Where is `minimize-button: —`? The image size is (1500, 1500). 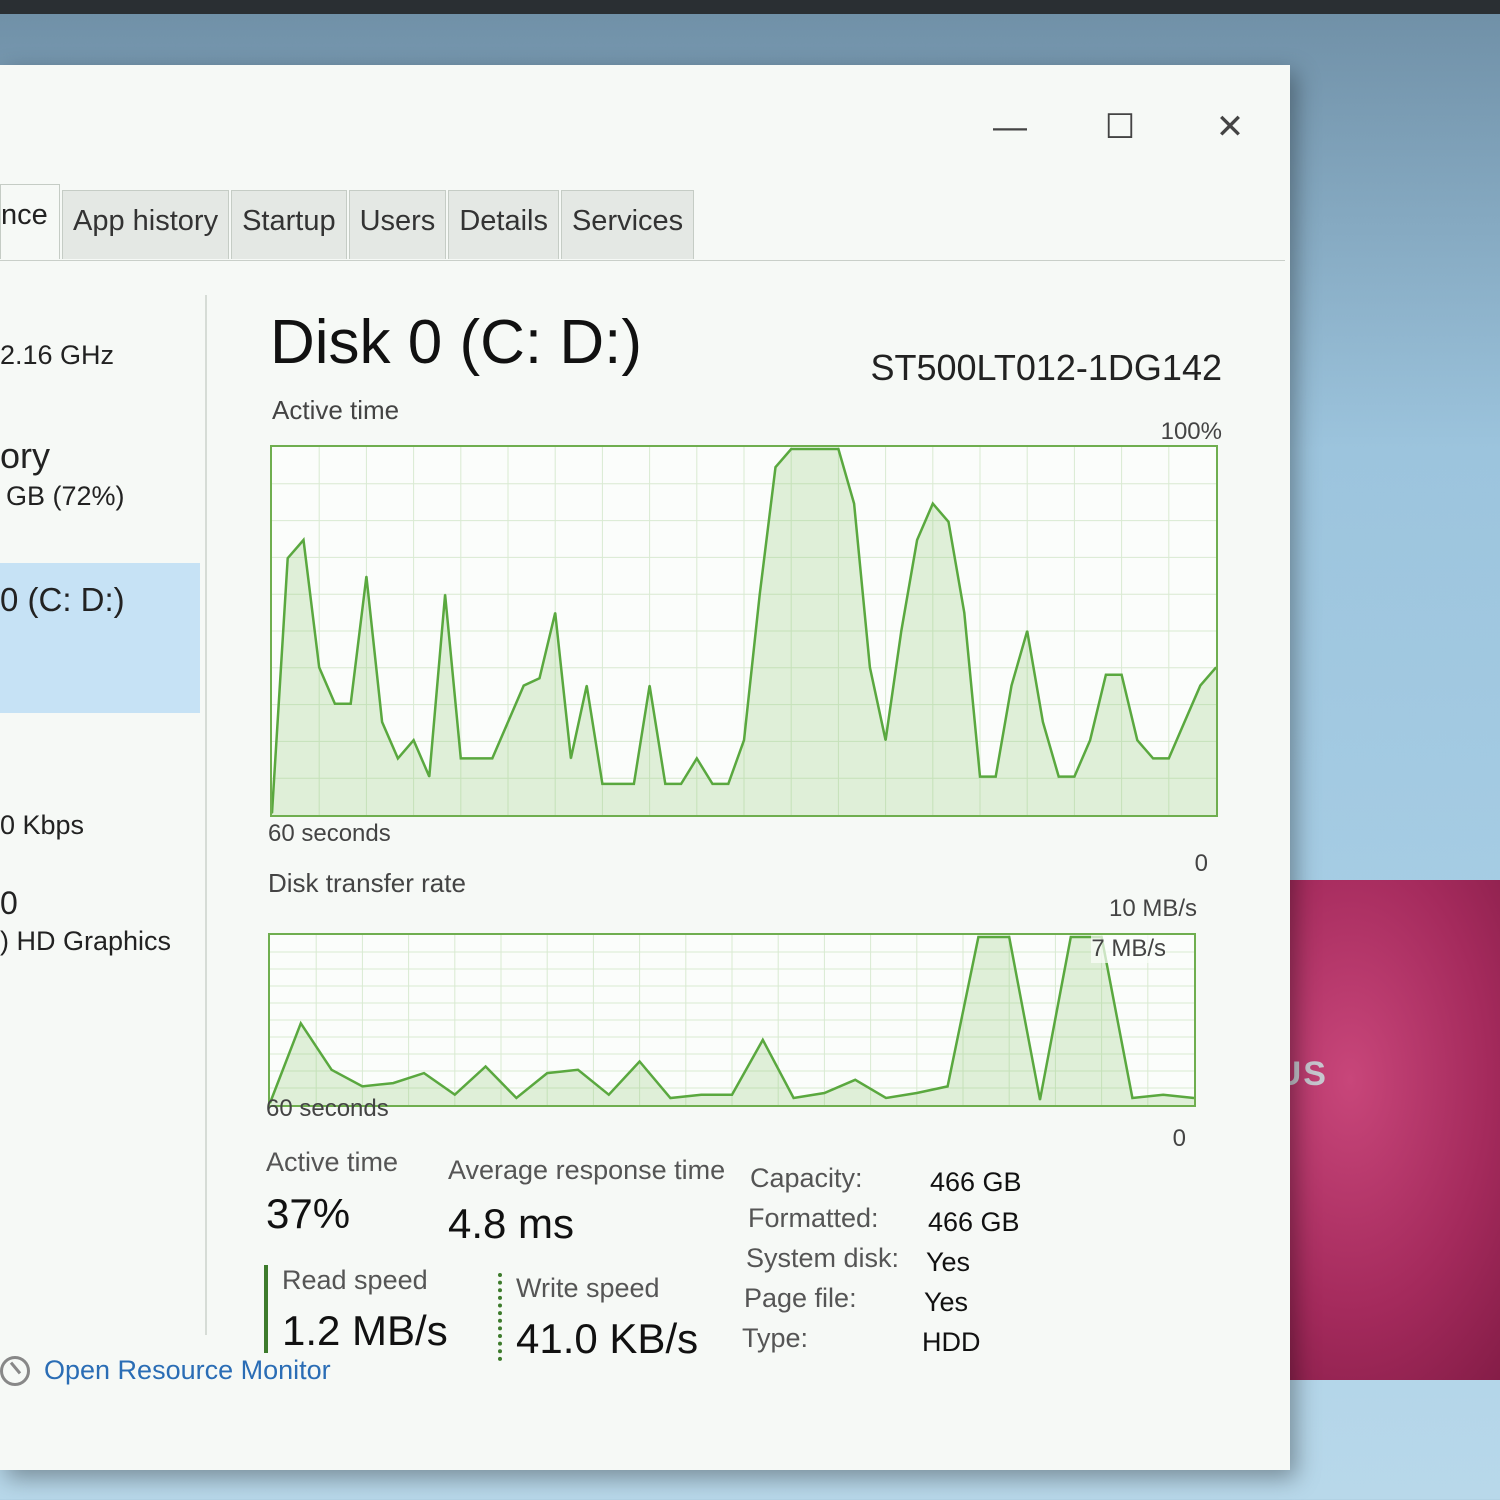
minimize-button: — is located at coordinates (1010, 127).